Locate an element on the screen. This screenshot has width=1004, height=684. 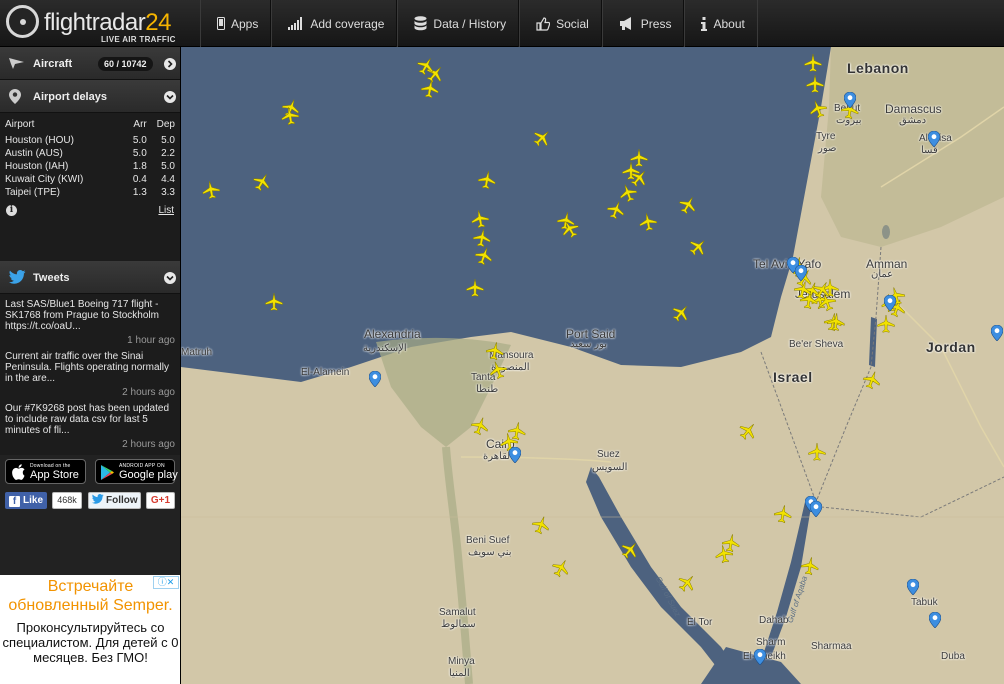
aircraft-panel-header: Aircraft 60 / 10742 is located at coordinates (90, 63).